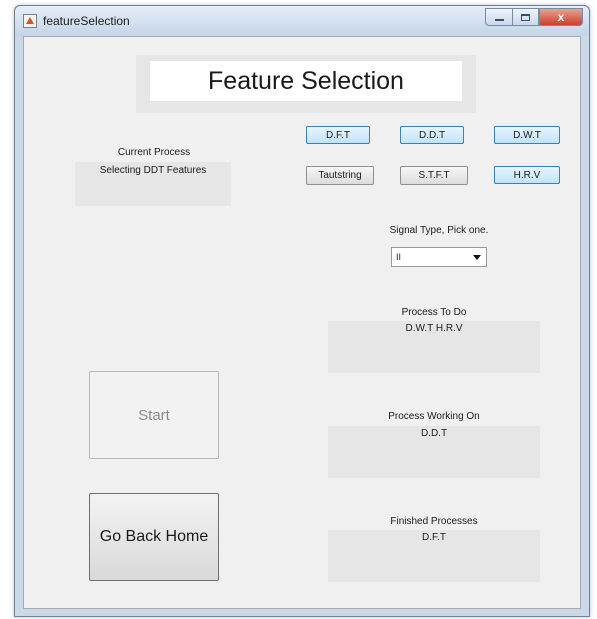 Image resolution: width=597 pixels, height=619 pixels. Describe the element at coordinates (340, 175) in the screenshot. I see `tautstring-button: Tautstring` at that location.